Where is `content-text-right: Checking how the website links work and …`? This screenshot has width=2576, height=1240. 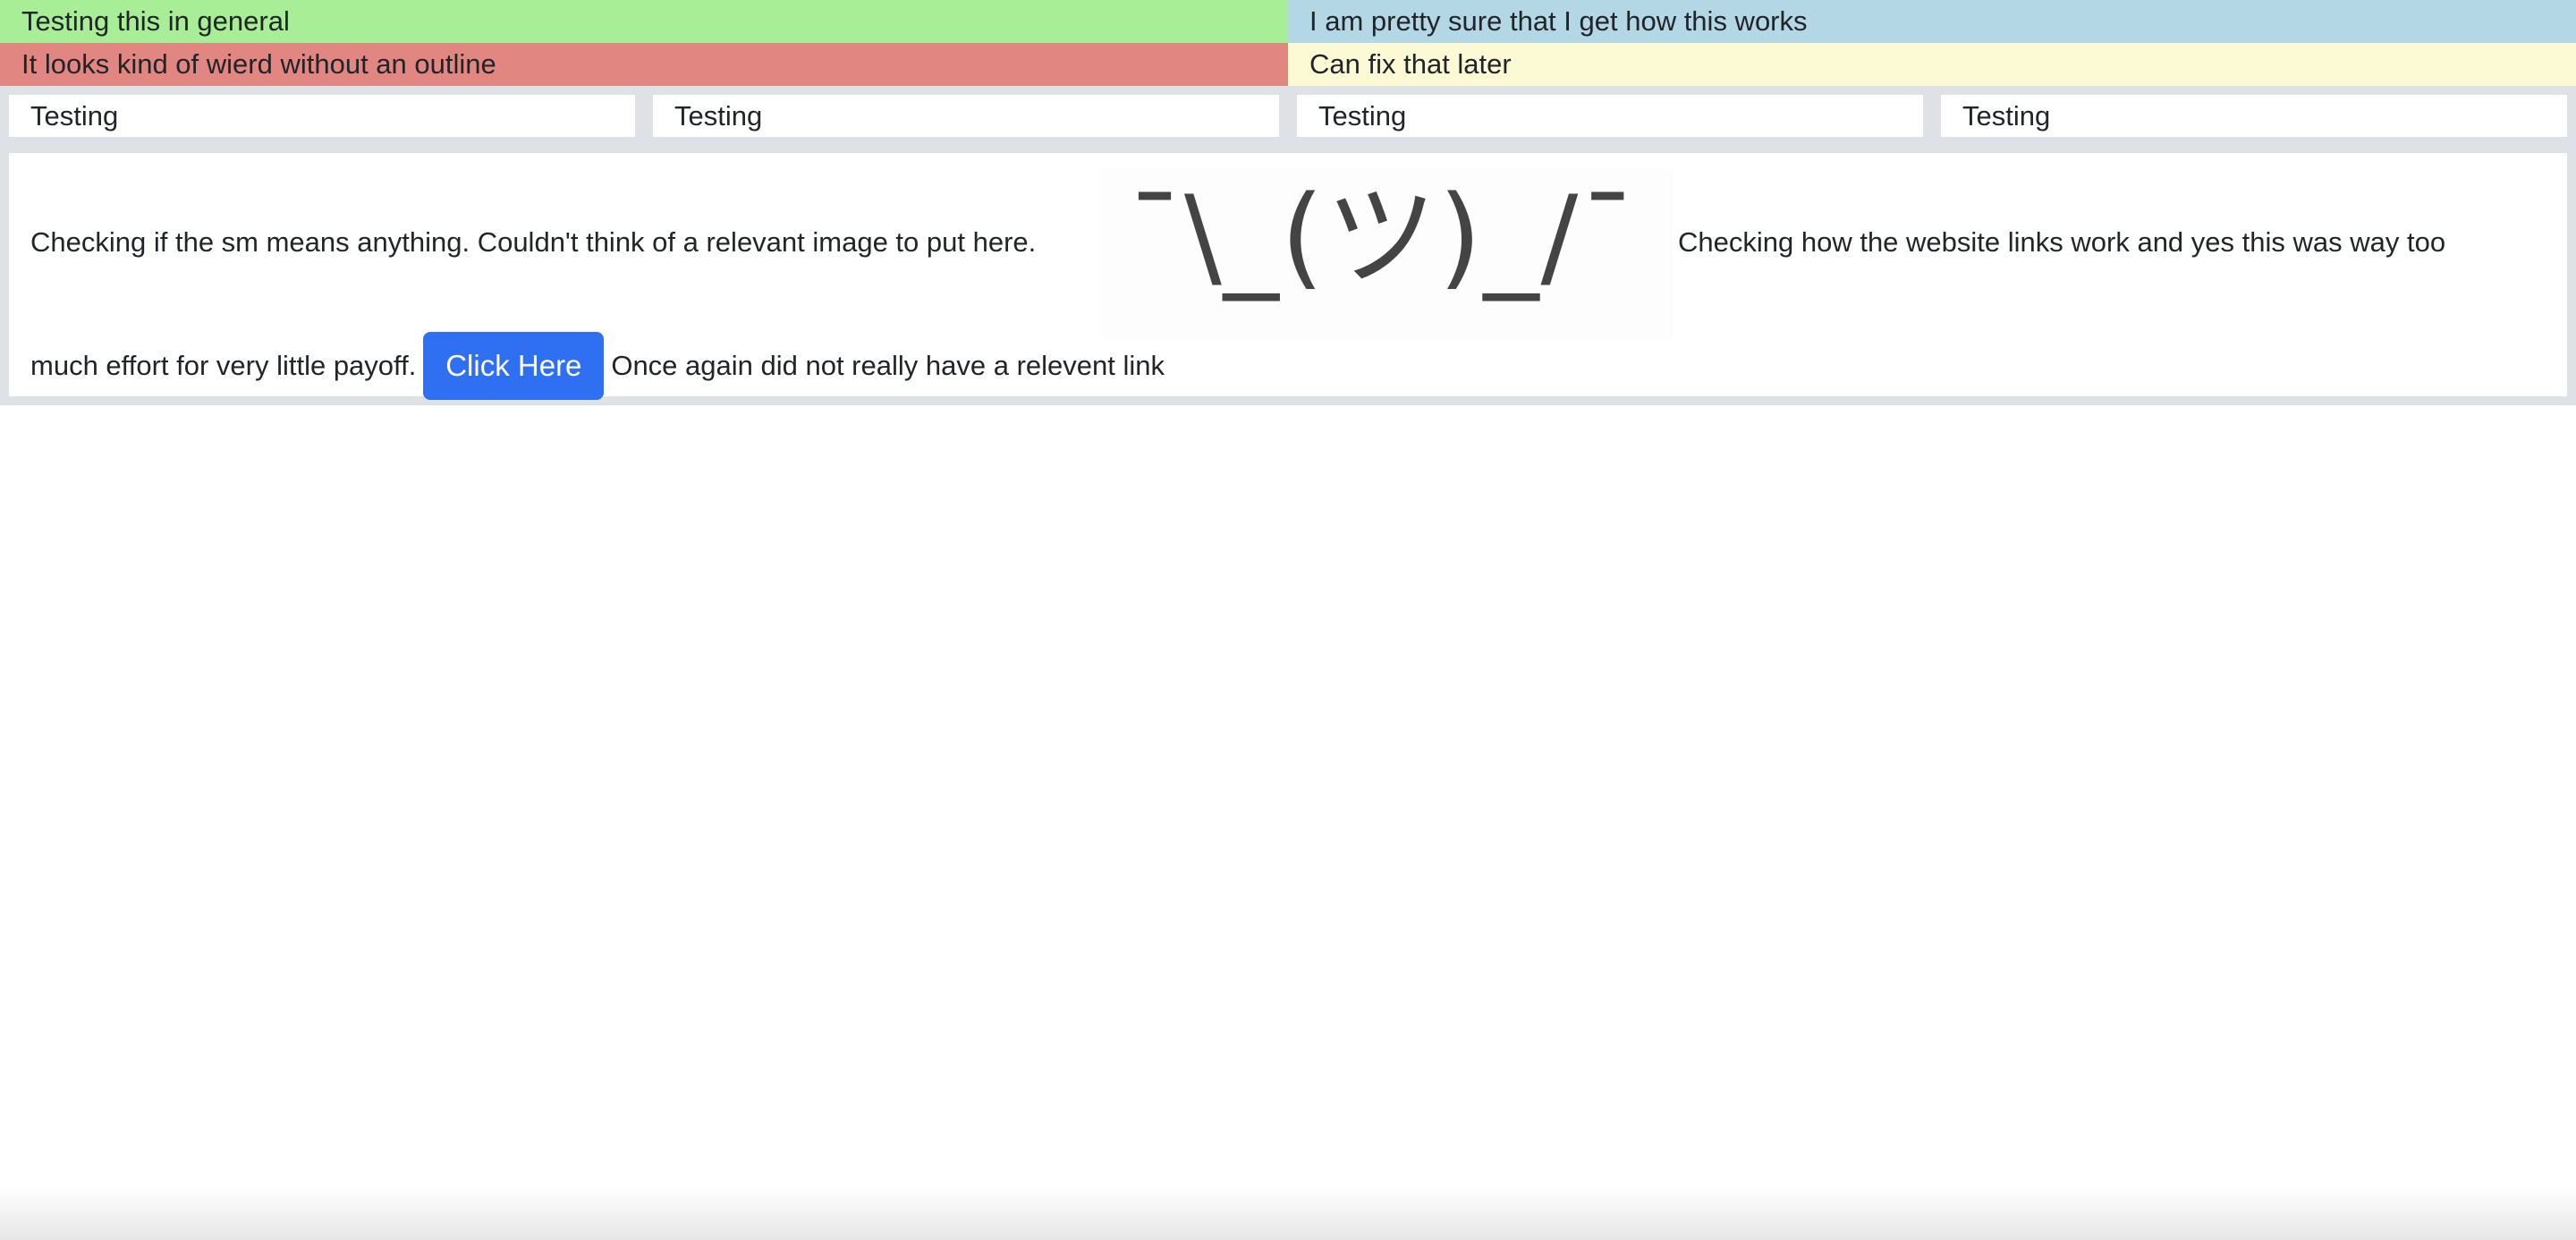 content-text-right: Checking how the website links work and … is located at coordinates (2062, 242).